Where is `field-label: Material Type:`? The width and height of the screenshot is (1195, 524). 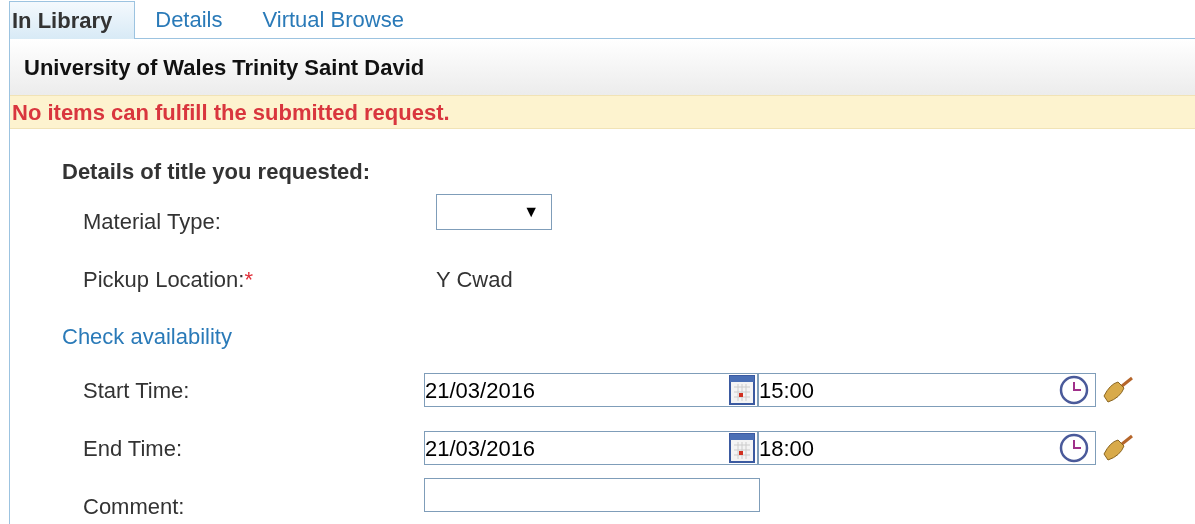
field-label: Material Type: is located at coordinates (152, 222).